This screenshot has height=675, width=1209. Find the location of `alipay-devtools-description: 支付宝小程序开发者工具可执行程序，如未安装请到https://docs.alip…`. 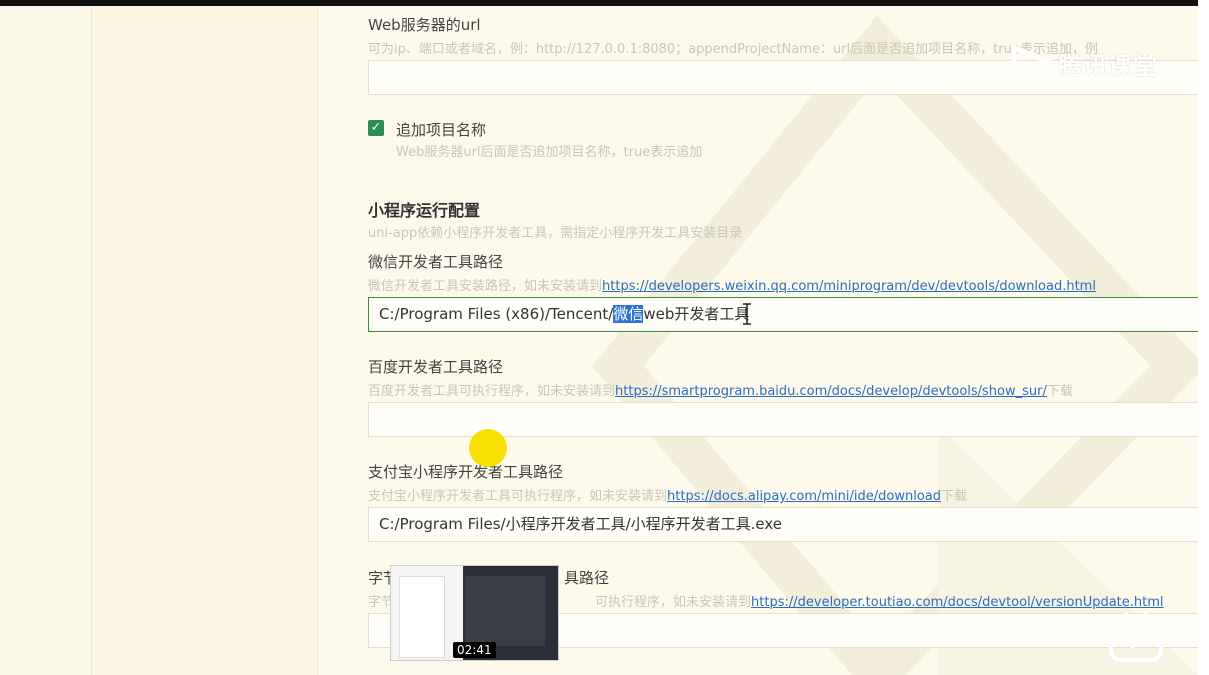

alipay-devtools-description: 支付宝小程序开发者工具可执行程序，如未安装请到https://docs.alip… is located at coordinates (668, 496).